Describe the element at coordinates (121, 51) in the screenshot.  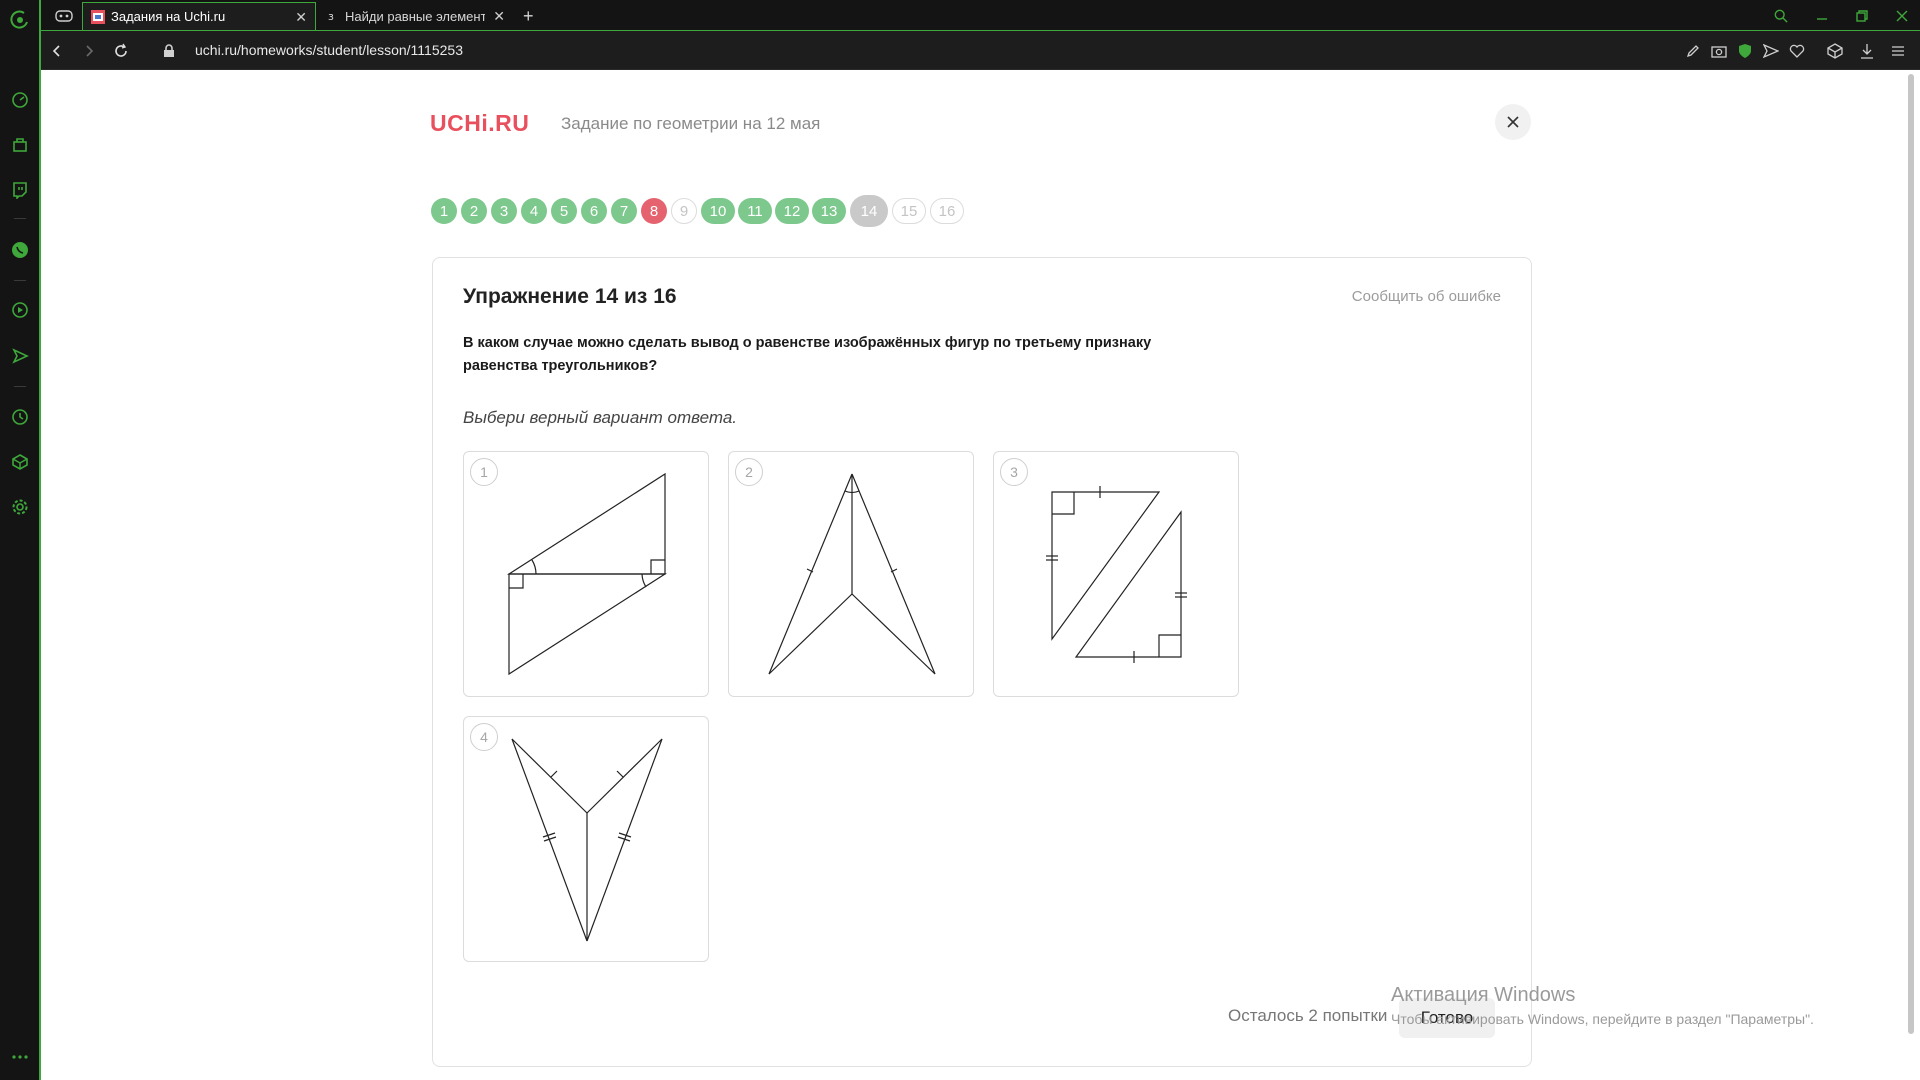
I see `reload-icon` at that location.